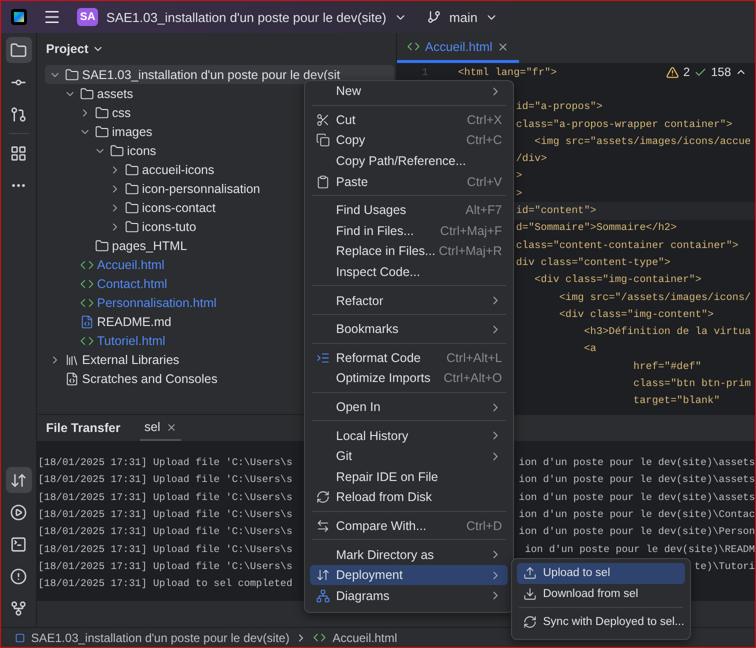 The height and width of the screenshot is (648, 756). I want to click on copy-icon, so click(323, 140).